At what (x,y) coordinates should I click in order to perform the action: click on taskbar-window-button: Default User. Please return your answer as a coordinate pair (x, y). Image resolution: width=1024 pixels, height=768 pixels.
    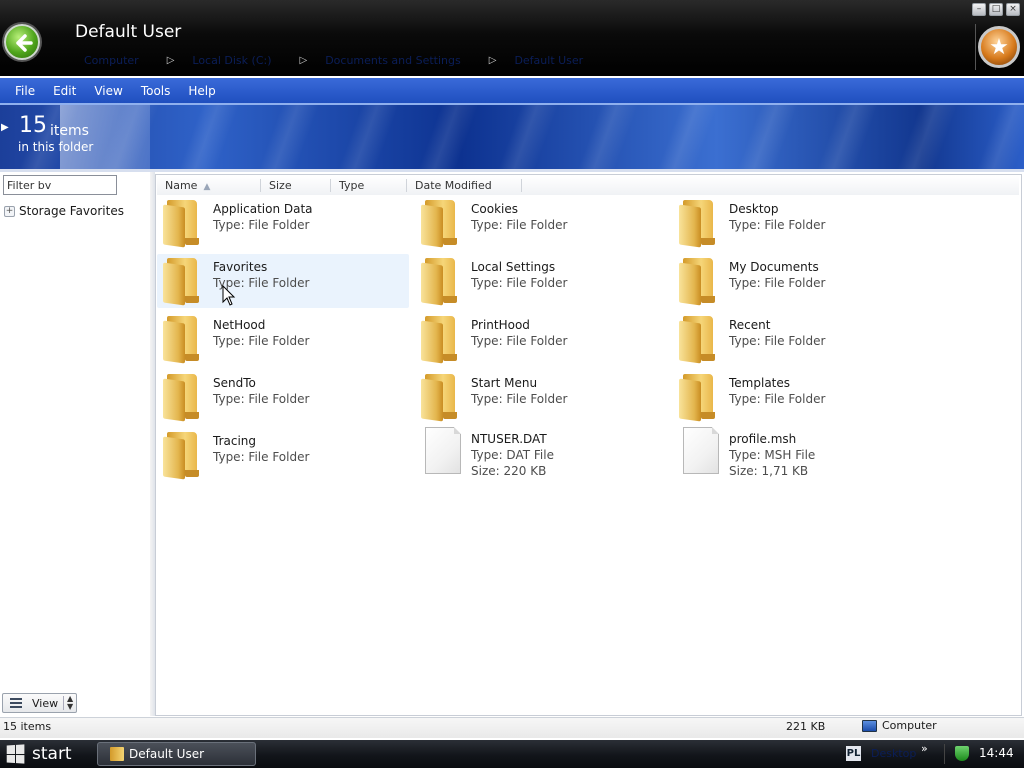
    Looking at the image, I should click on (176, 754).